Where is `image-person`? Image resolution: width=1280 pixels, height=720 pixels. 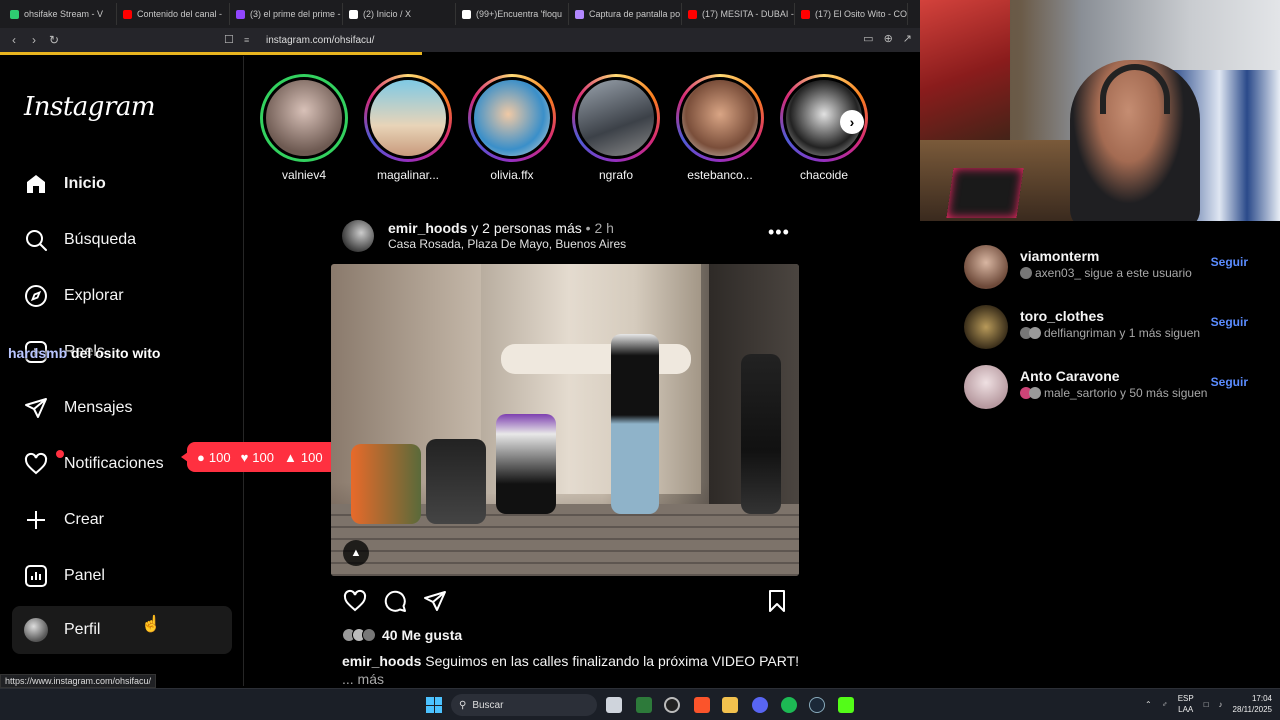 image-person is located at coordinates (635, 424).